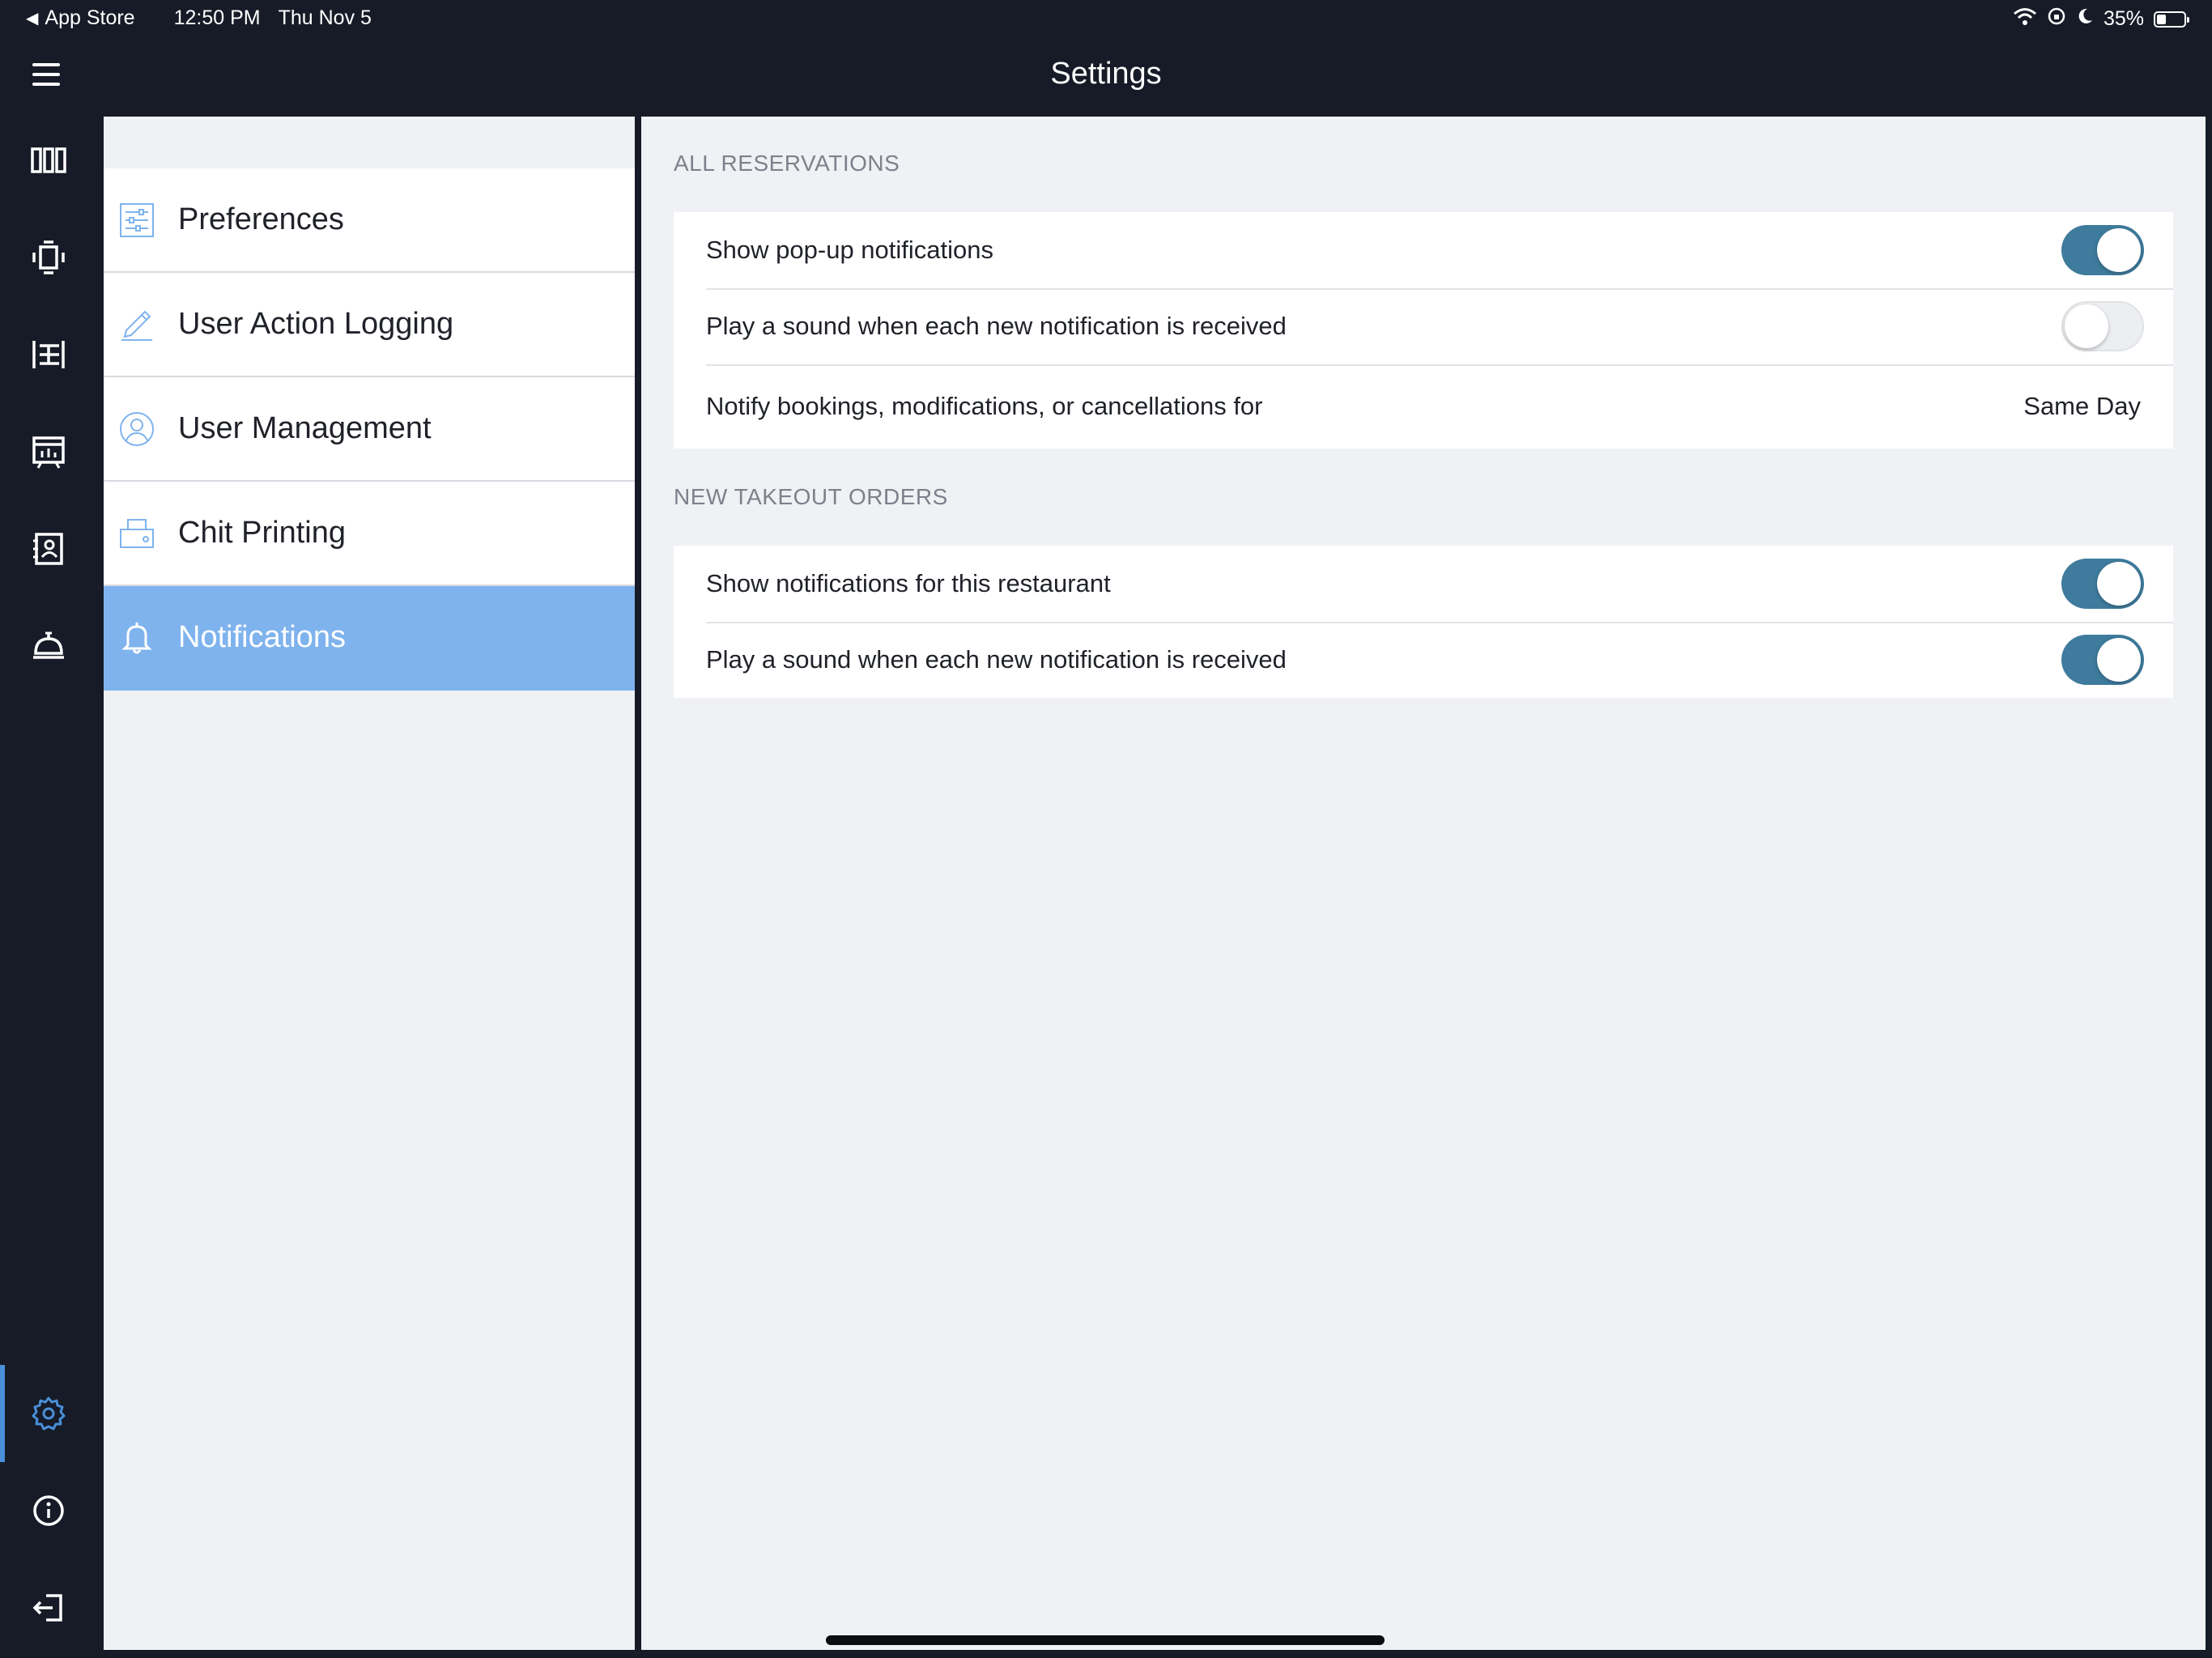 The height and width of the screenshot is (1658, 2212). Describe the element at coordinates (811, 496) in the screenshot. I see `section-heading-new-takeout-orders: NEW TAKEOUT ORDERS` at that location.